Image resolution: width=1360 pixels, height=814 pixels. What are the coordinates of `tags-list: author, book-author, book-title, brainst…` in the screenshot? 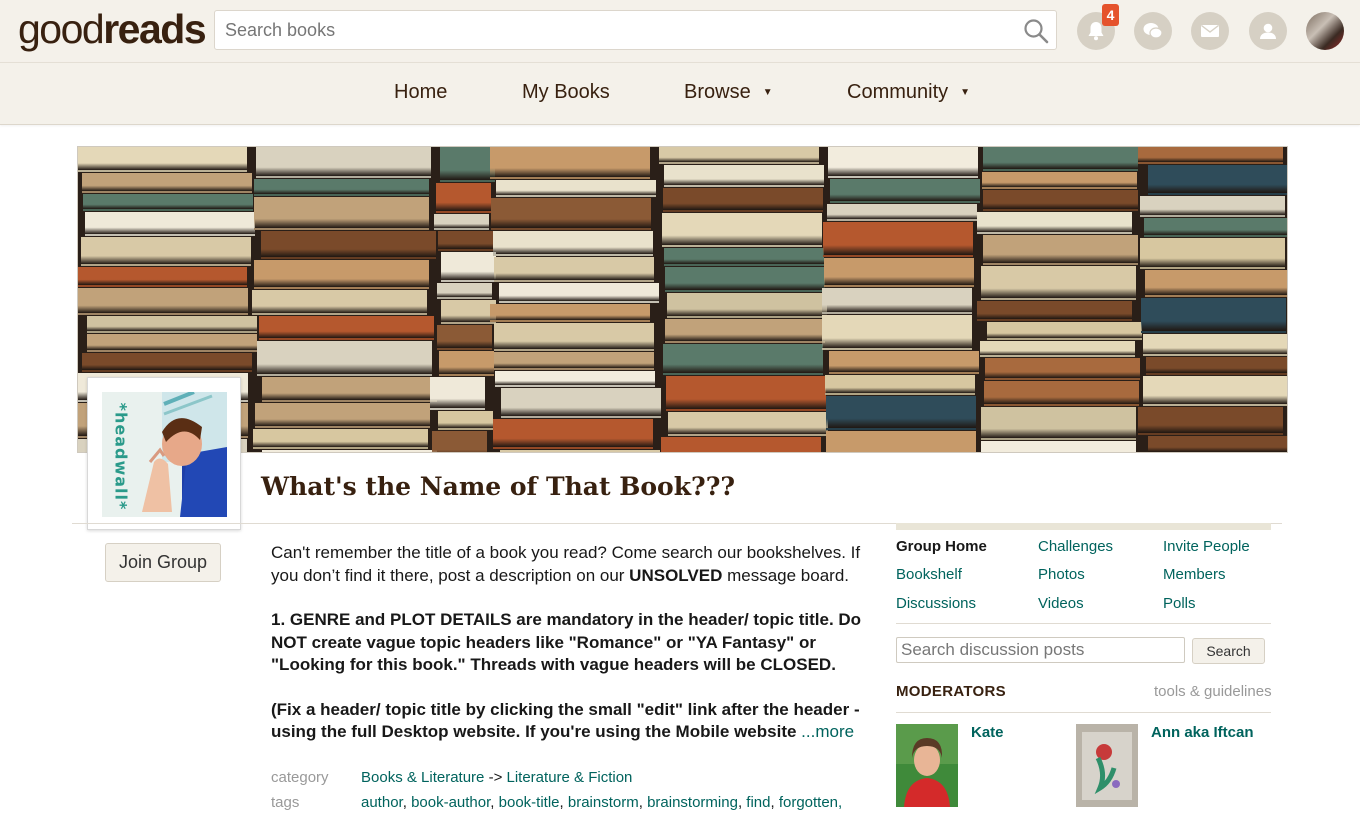 It's located at (601, 802).